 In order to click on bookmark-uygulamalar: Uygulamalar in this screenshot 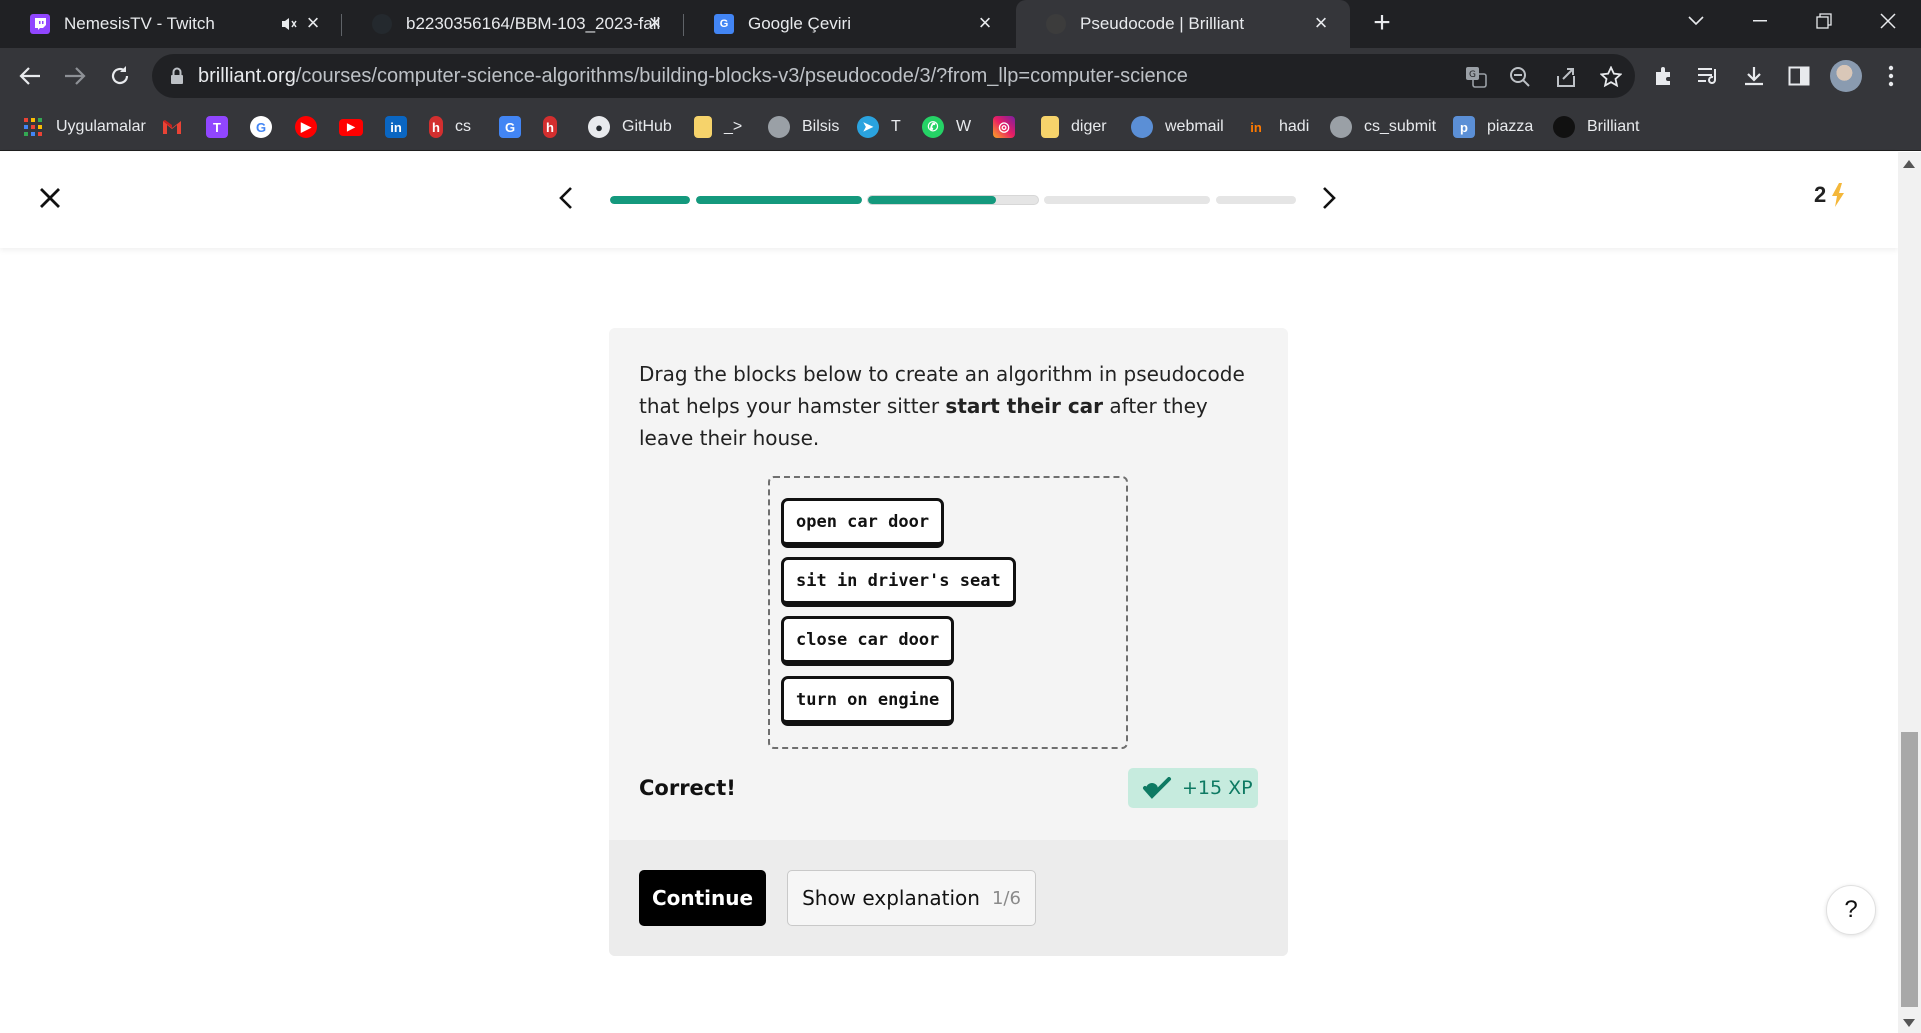, I will do `click(84, 127)`.